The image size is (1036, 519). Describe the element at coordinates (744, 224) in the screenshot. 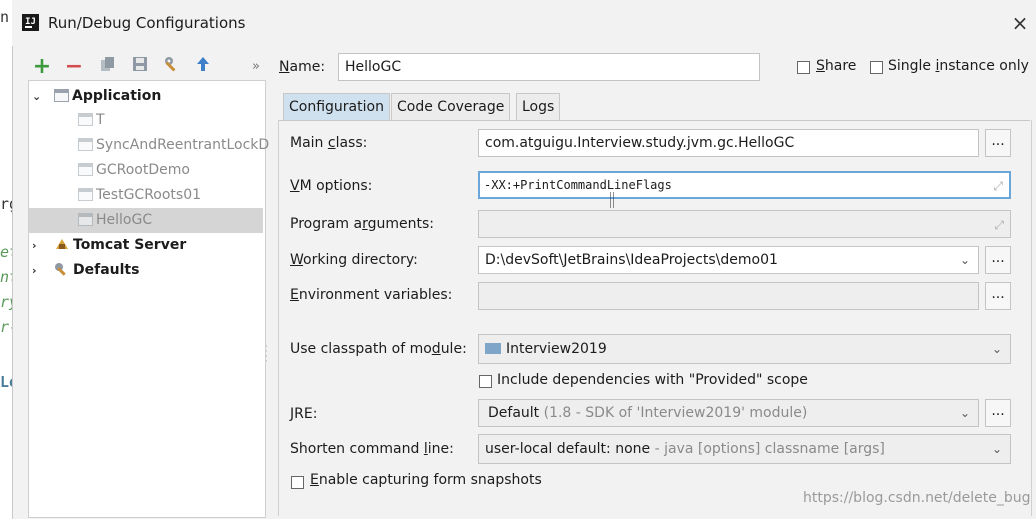

I see `program-arguments-input: ⤢` at that location.